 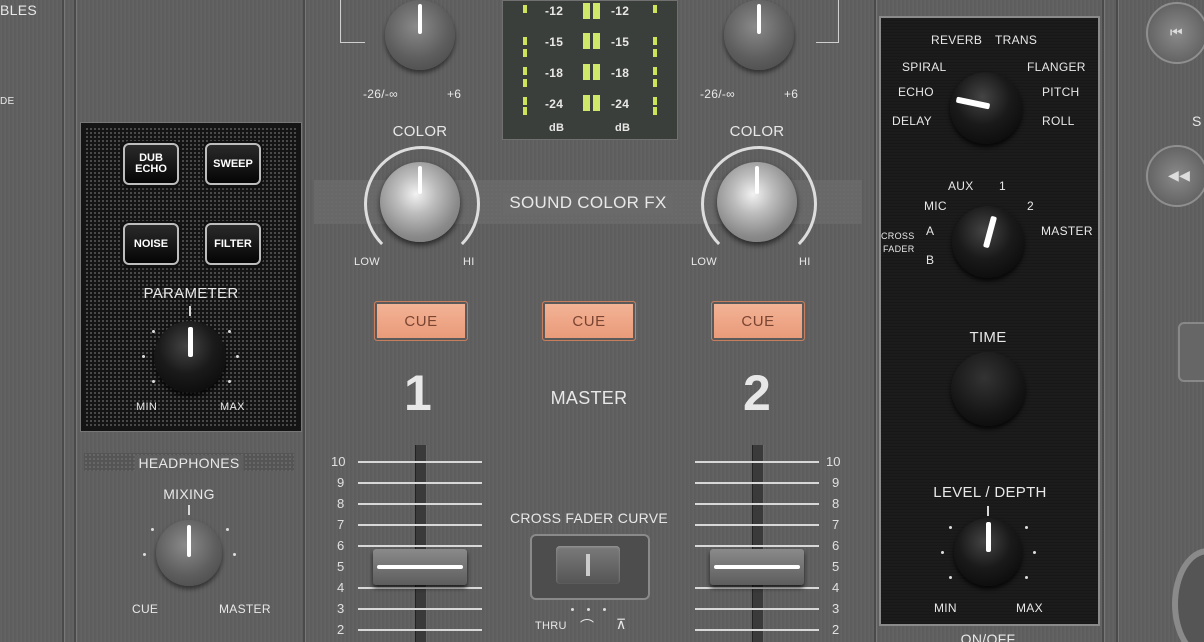 What do you see at coordinates (604, 609) in the screenshot?
I see `switch-position-dot` at bounding box center [604, 609].